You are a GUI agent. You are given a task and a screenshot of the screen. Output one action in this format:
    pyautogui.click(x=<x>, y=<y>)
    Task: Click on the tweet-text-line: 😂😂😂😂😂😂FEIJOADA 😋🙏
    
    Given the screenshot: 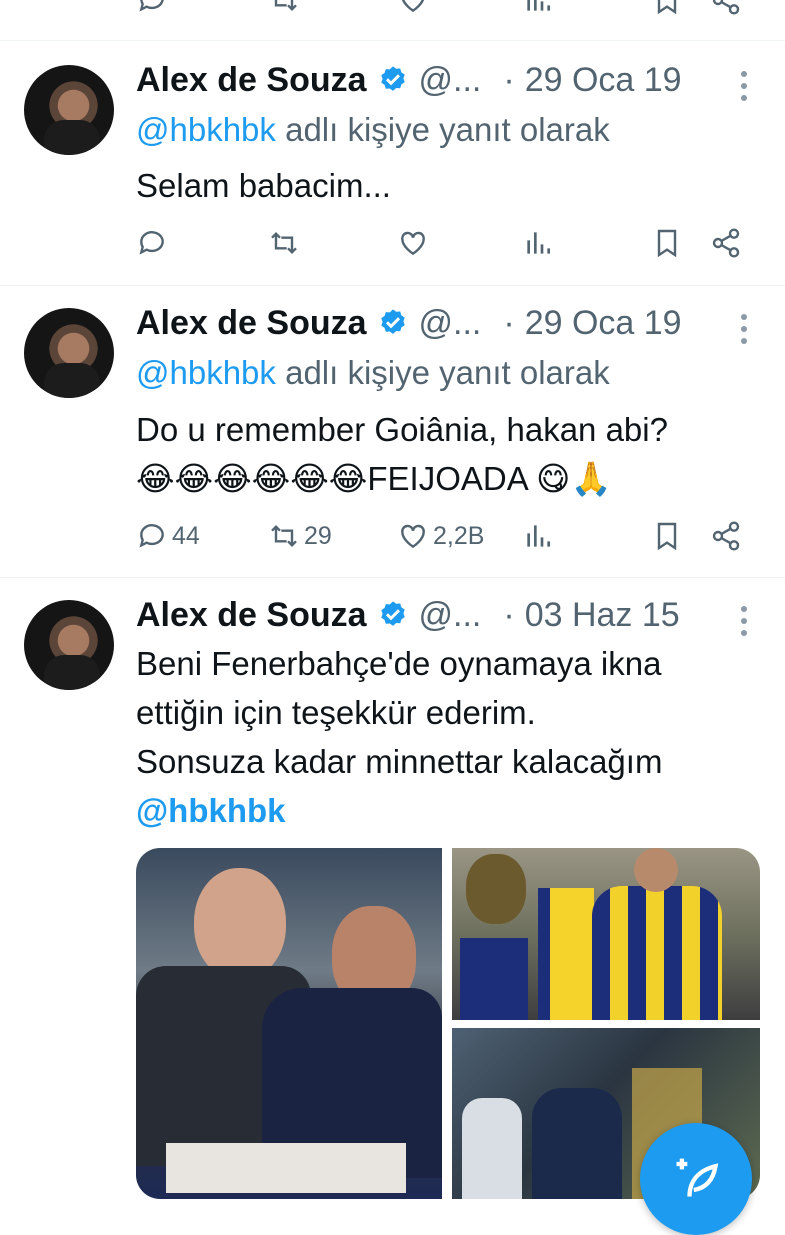 What is the action you would take?
    pyautogui.click(x=374, y=478)
    